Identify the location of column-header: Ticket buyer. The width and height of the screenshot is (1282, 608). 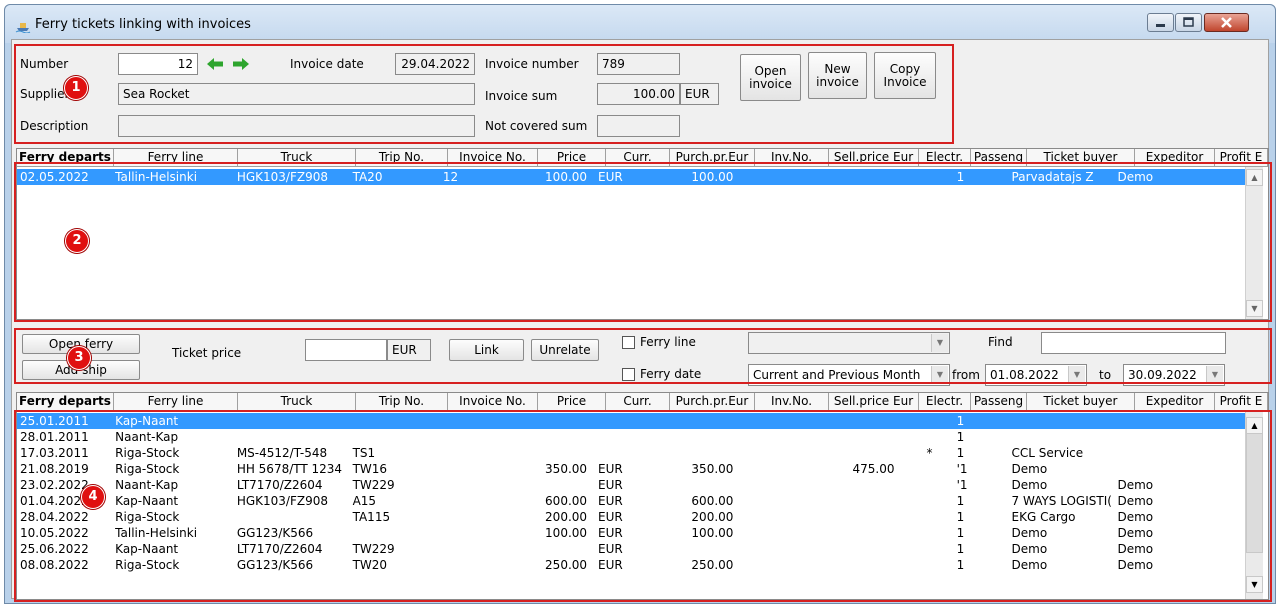
(1081, 401).